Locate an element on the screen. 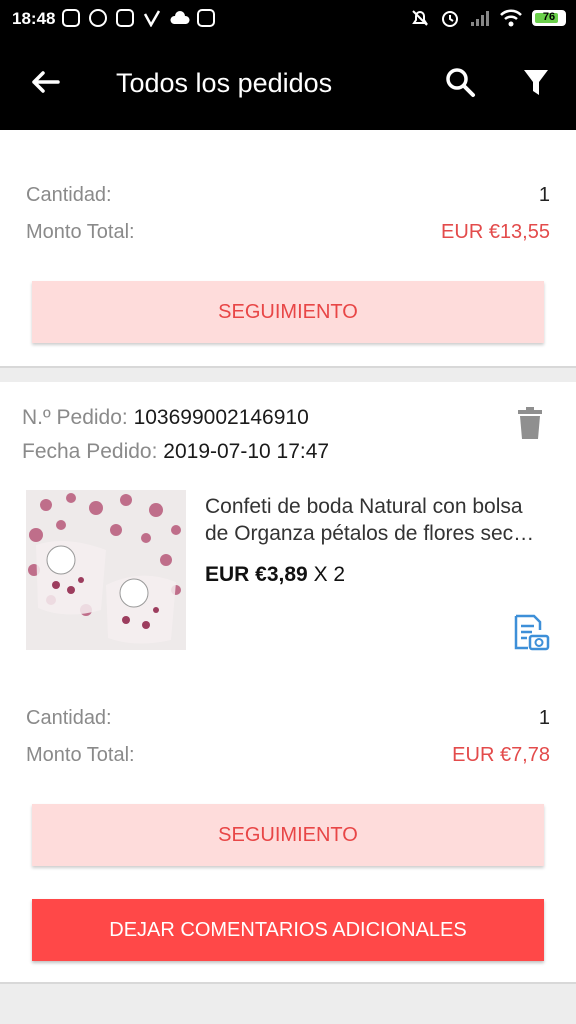  order-number: N.º Pedido: 103699002146910 is located at coordinates (165, 418).